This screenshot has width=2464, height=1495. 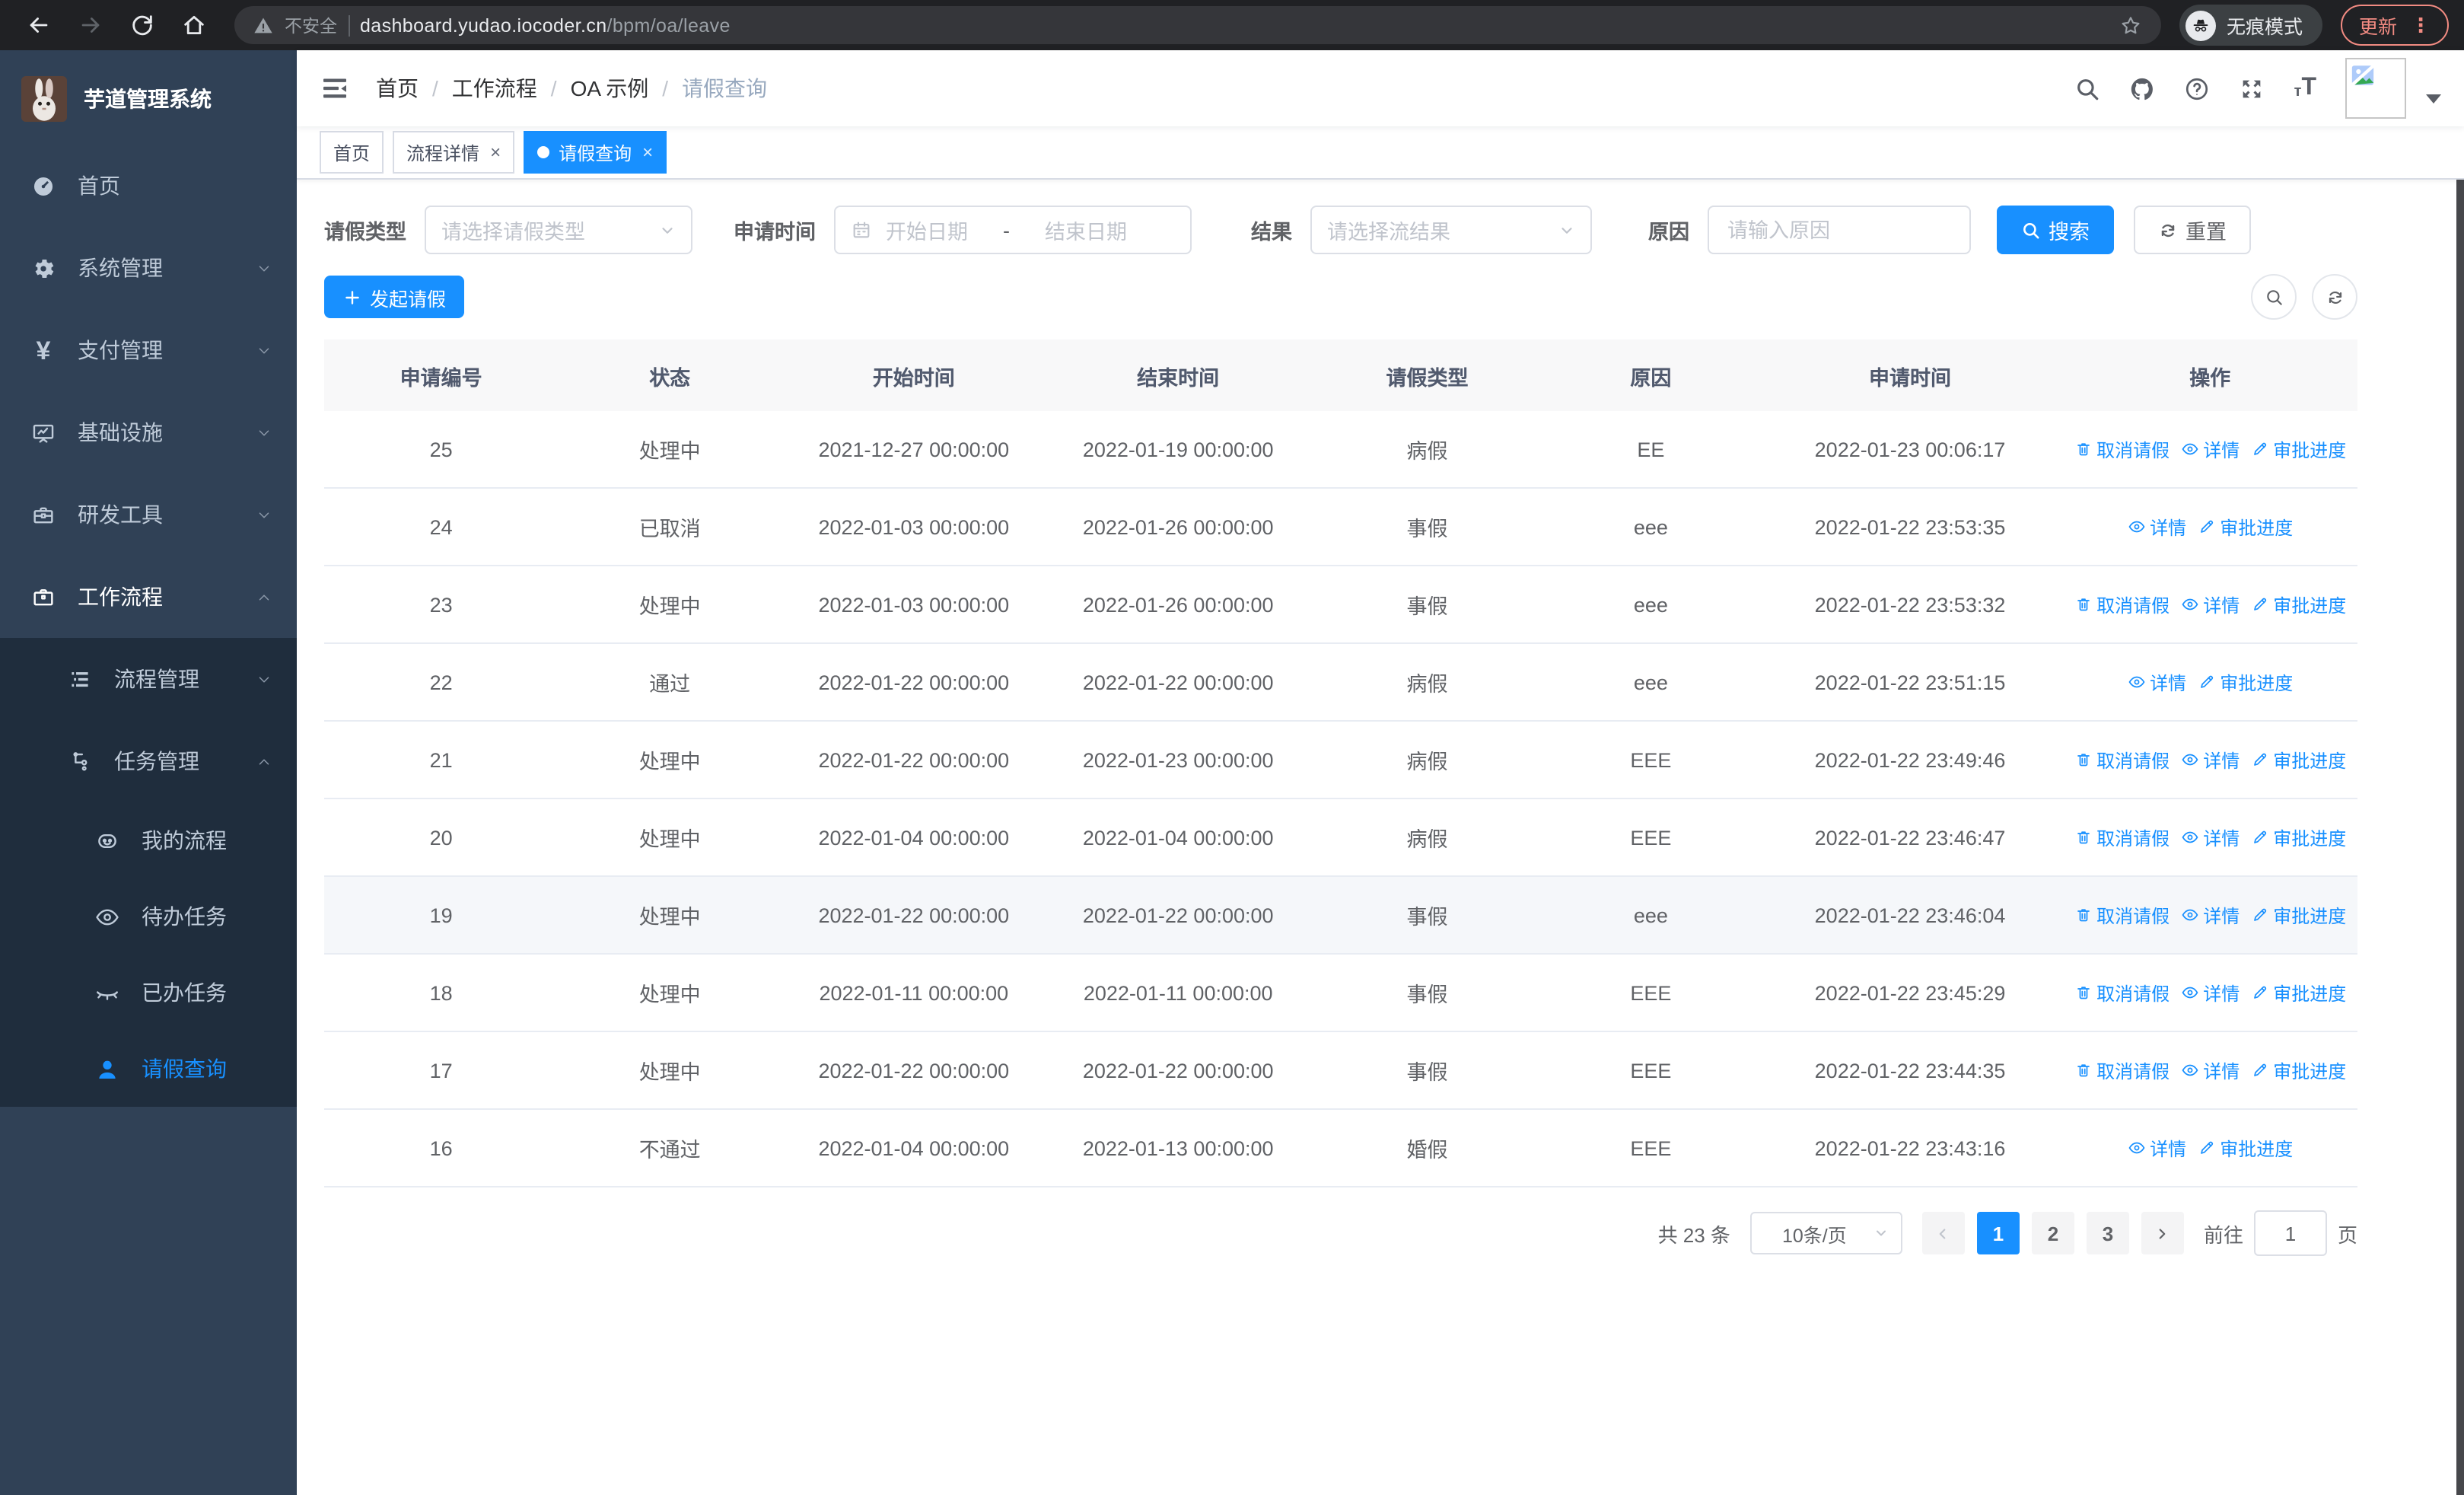 What do you see at coordinates (2083, 993) in the screenshot?
I see `trash-icon` at bounding box center [2083, 993].